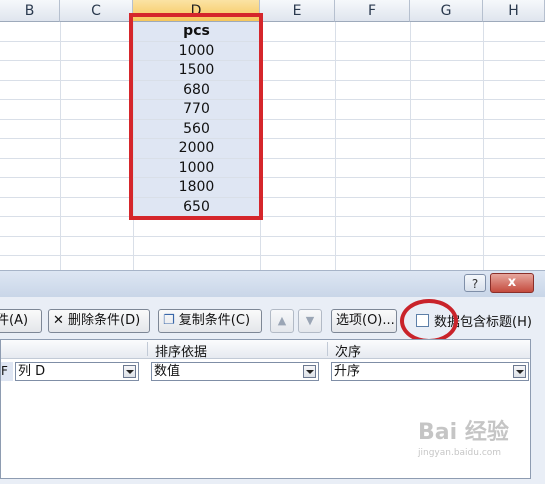  What do you see at coordinates (429, 321) in the screenshot?
I see `circle-annotation` at bounding box center [429, 321].